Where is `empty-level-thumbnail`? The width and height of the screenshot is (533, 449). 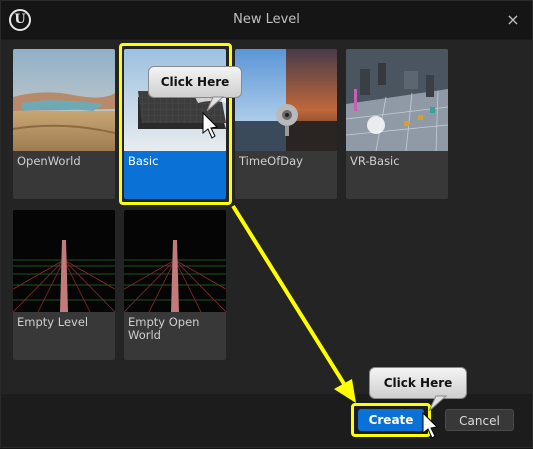
empty-level-thumbnail is located at coordinates (64, 261).